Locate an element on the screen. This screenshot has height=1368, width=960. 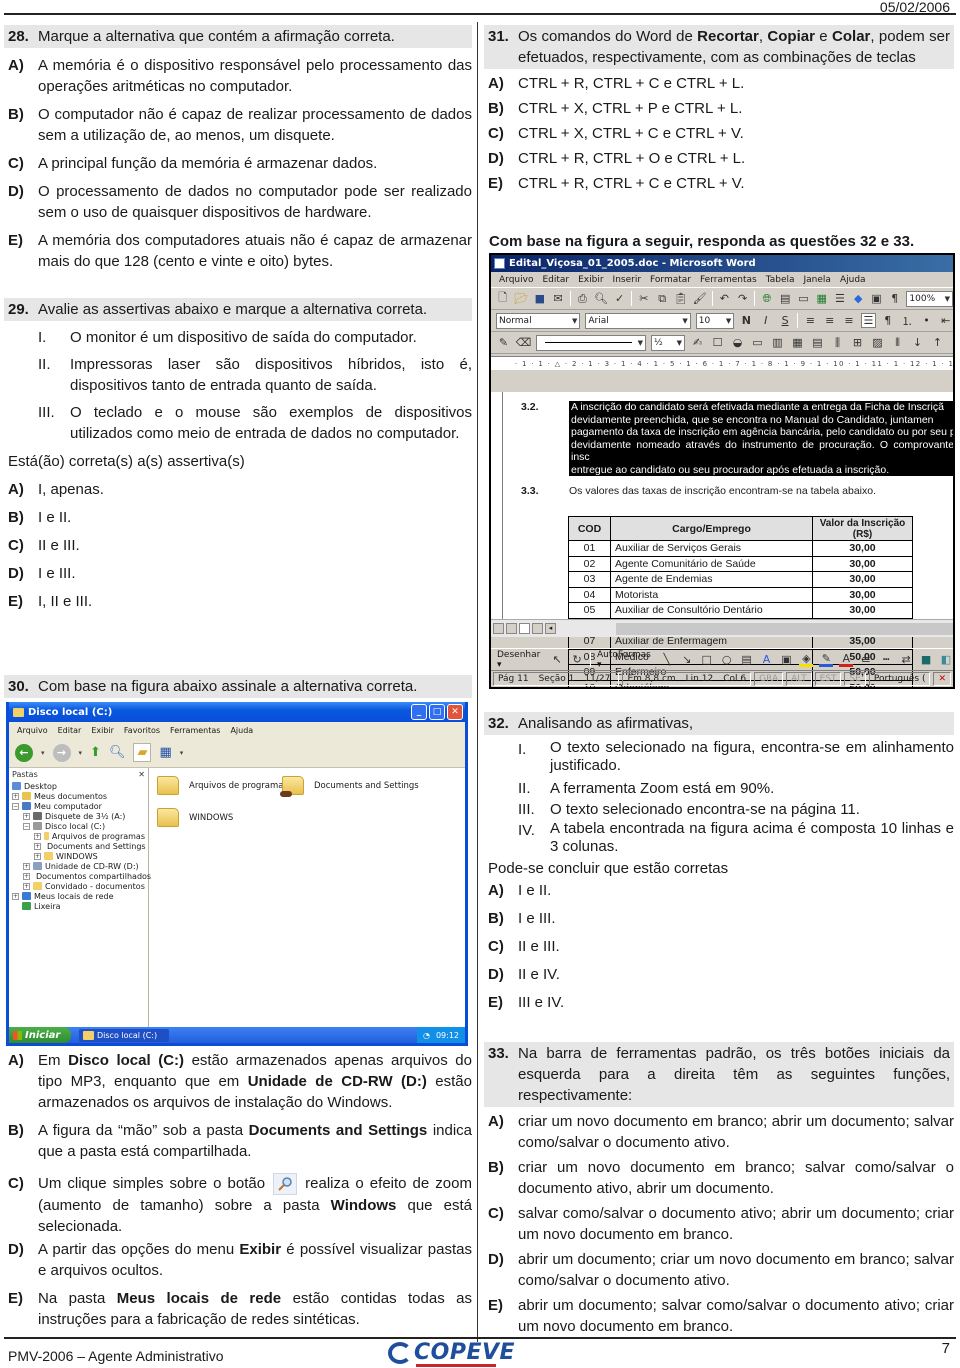
option-d: D) CTRL + R, CTRL + O e CTRL + L. is located at coordinates (719, 158).